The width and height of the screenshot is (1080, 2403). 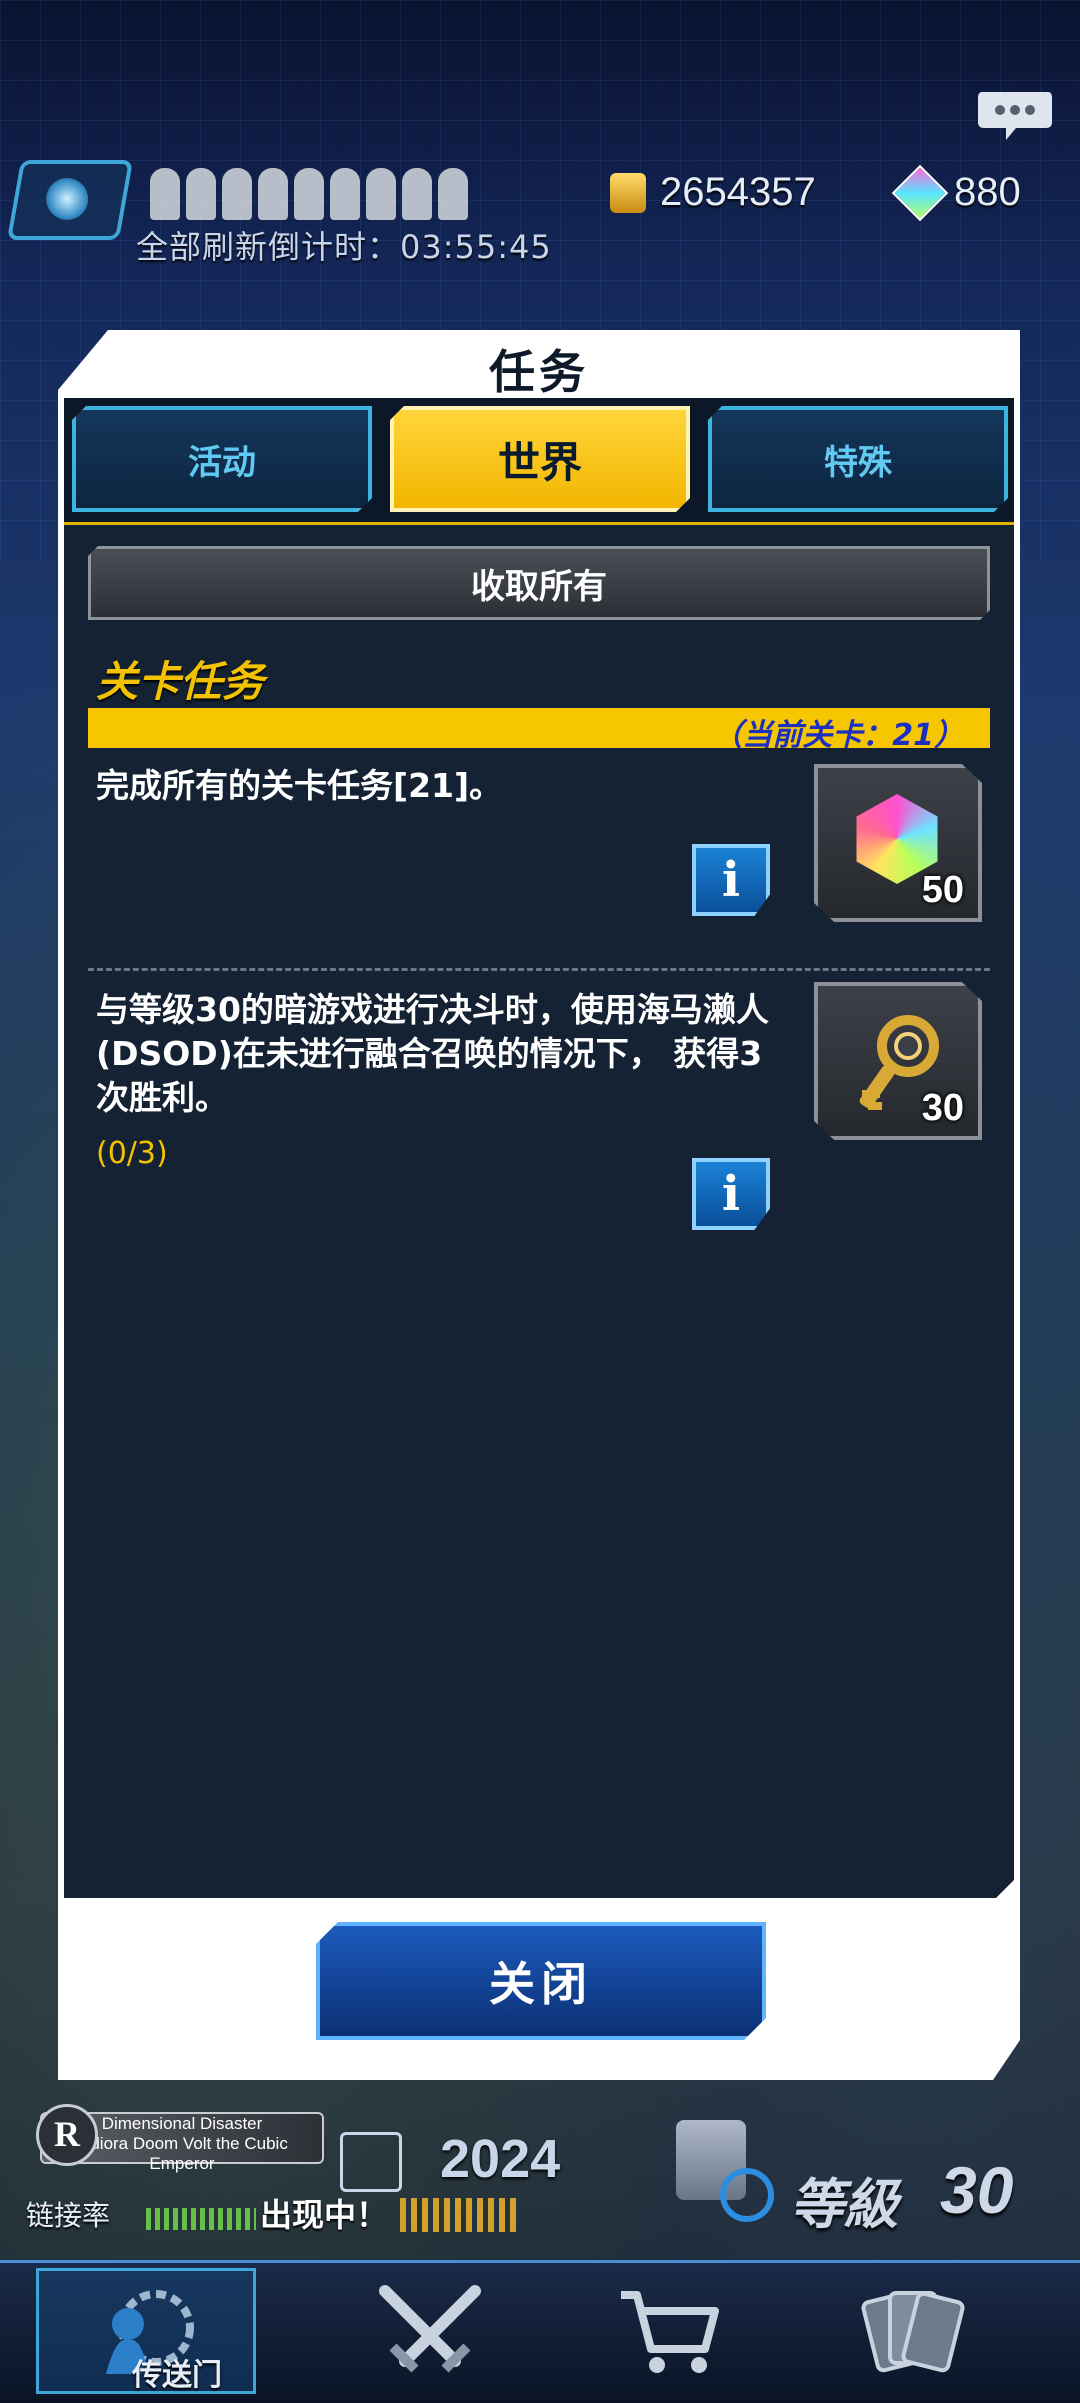 What do you see at coordinates (539, 730) in the screenshot?
I see `section-header-bar: （当前关卡：21）` at bounding box center [539, 730].